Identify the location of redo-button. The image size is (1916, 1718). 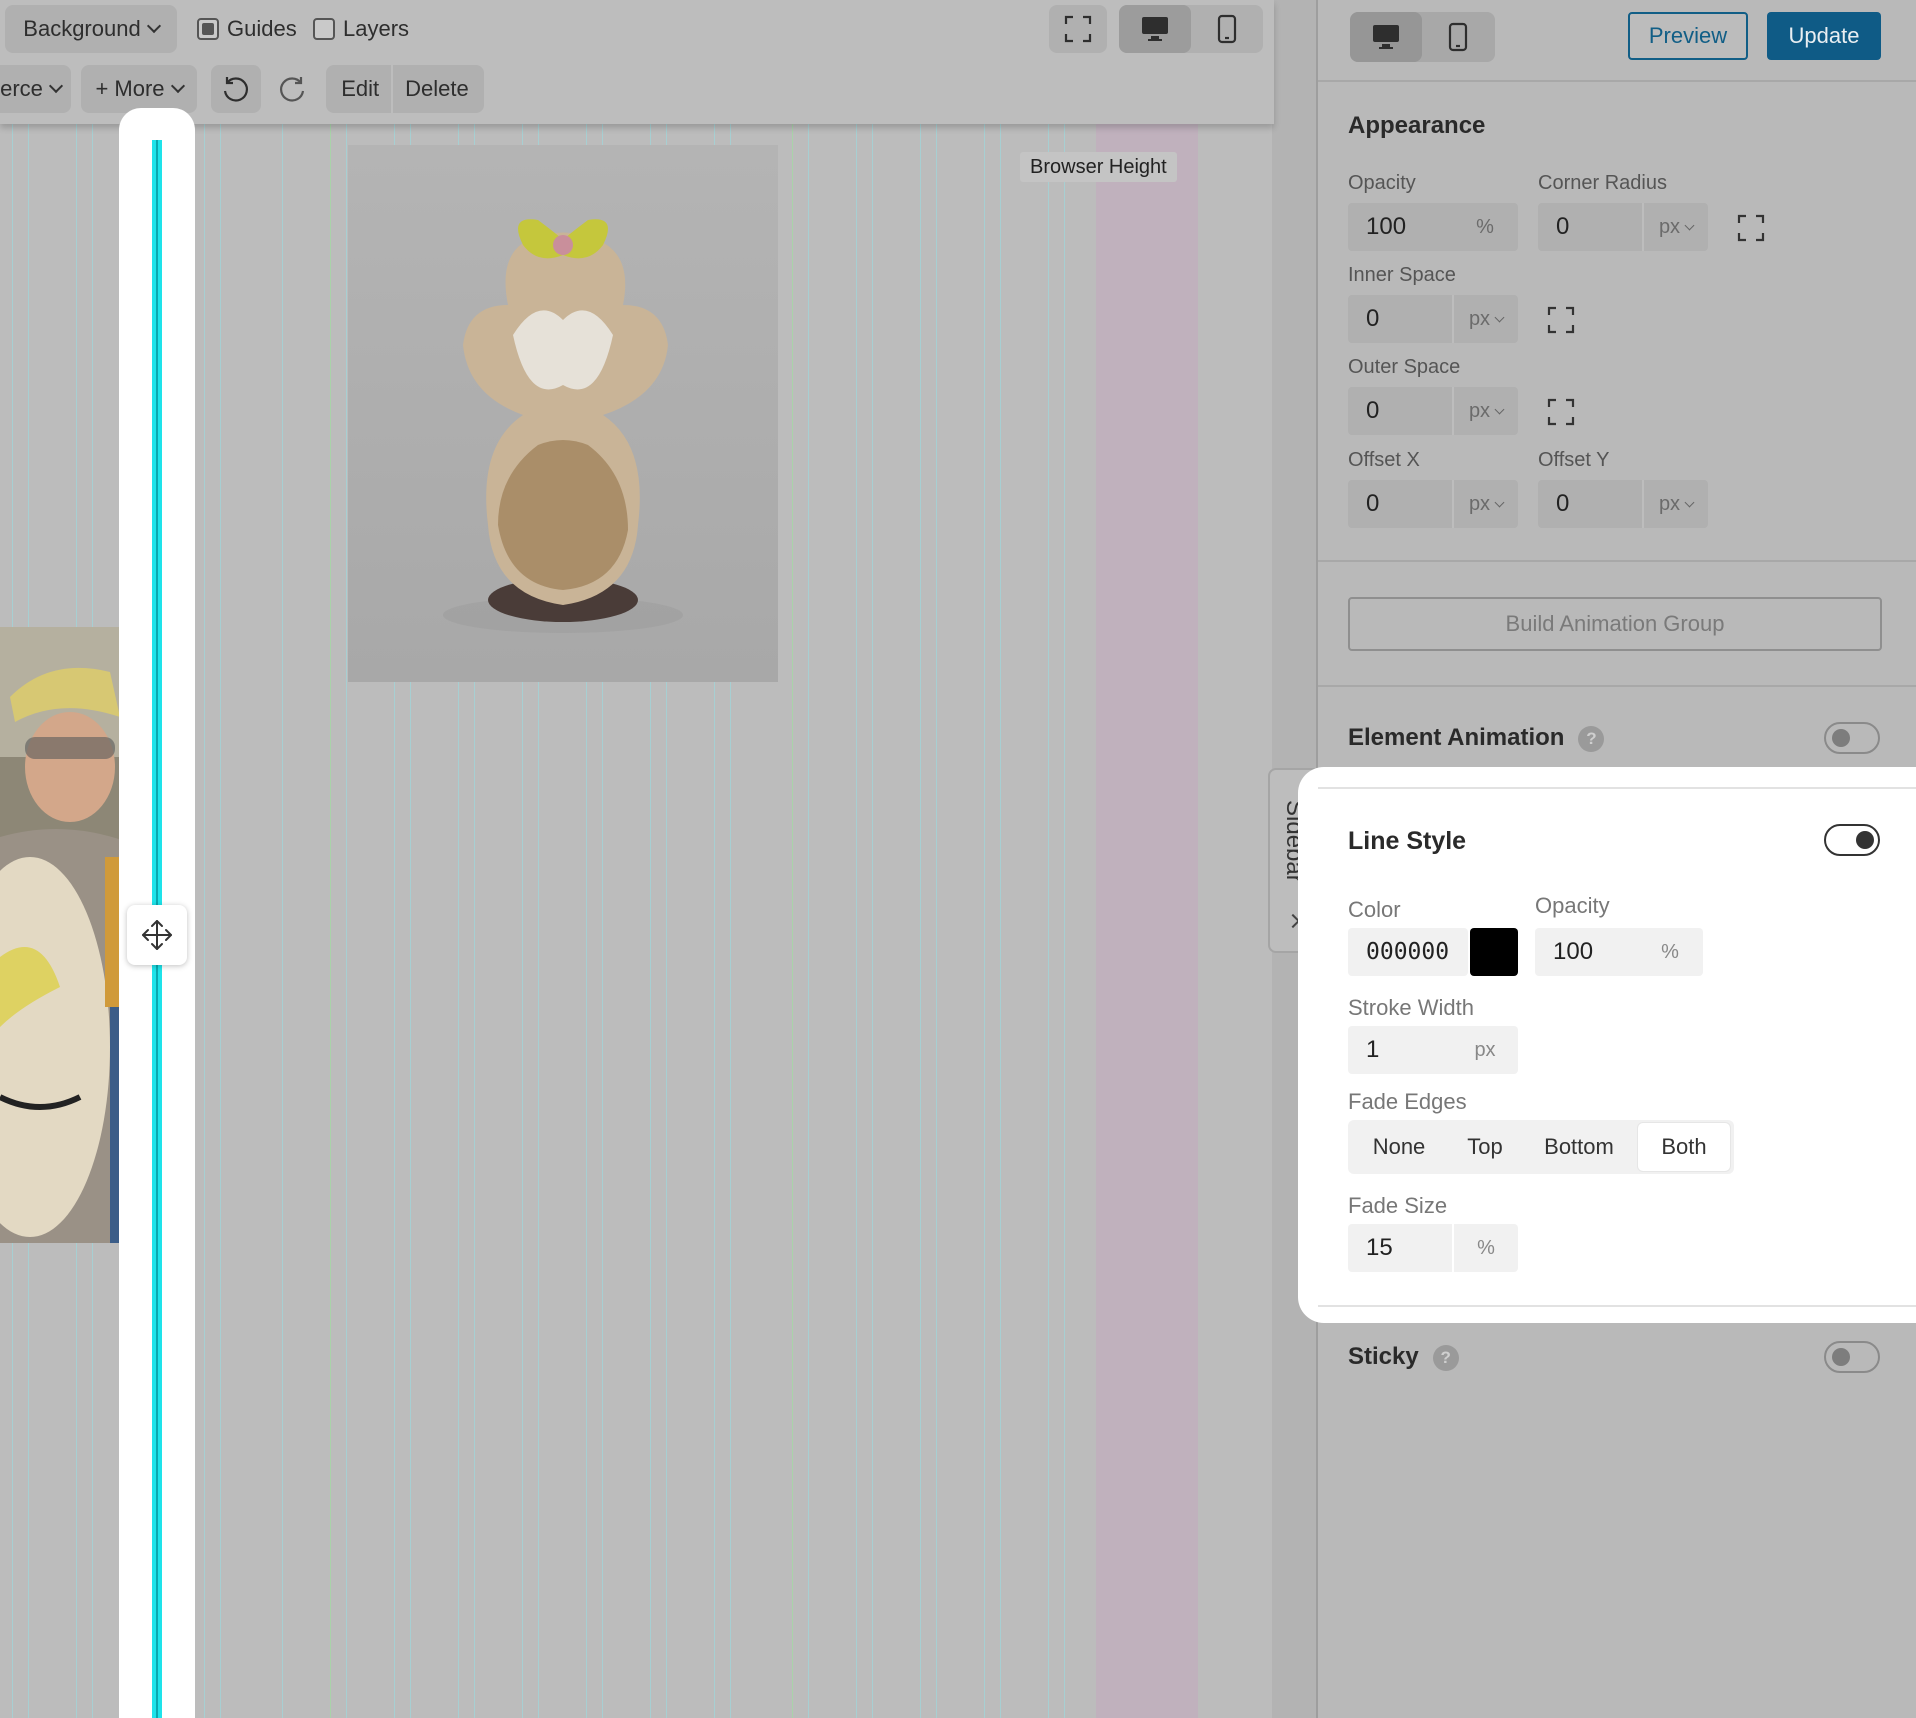
(292, 89).